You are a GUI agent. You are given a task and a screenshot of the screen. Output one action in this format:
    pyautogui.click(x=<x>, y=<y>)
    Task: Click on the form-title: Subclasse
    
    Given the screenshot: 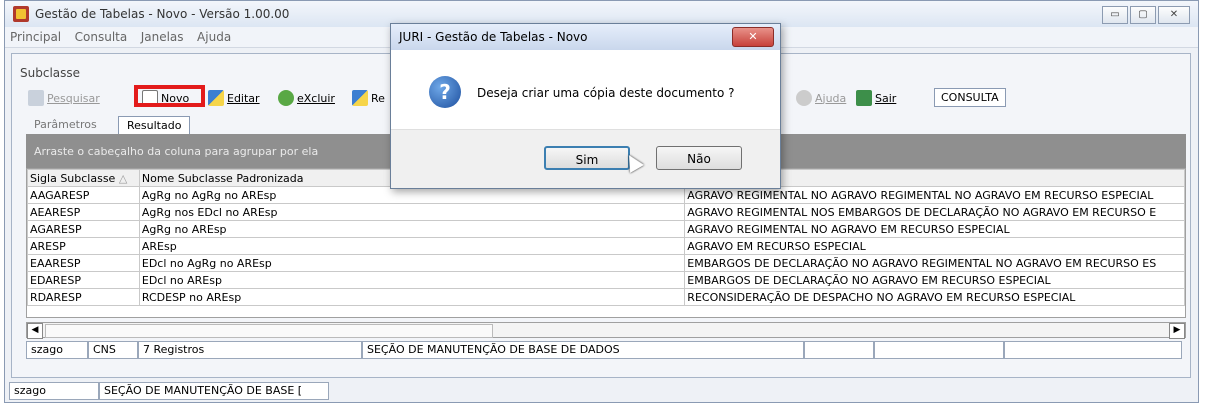 What is the action you would take?
    pyautogui.click(x=50, y=73)
    